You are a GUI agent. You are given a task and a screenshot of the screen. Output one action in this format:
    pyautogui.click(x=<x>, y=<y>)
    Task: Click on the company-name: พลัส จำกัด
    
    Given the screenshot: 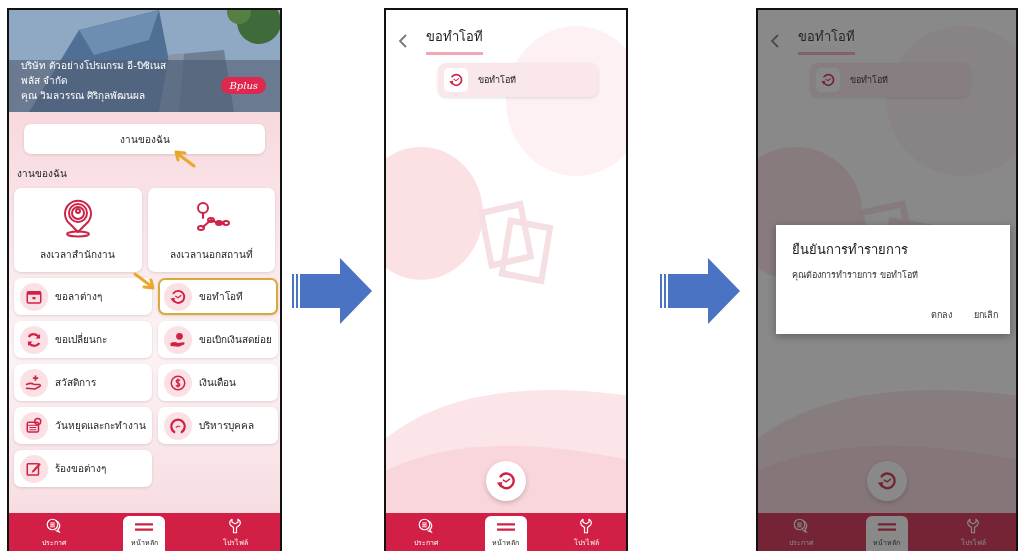 What is the action you would take?
    pyautogui.click(x=45, y=81)
    